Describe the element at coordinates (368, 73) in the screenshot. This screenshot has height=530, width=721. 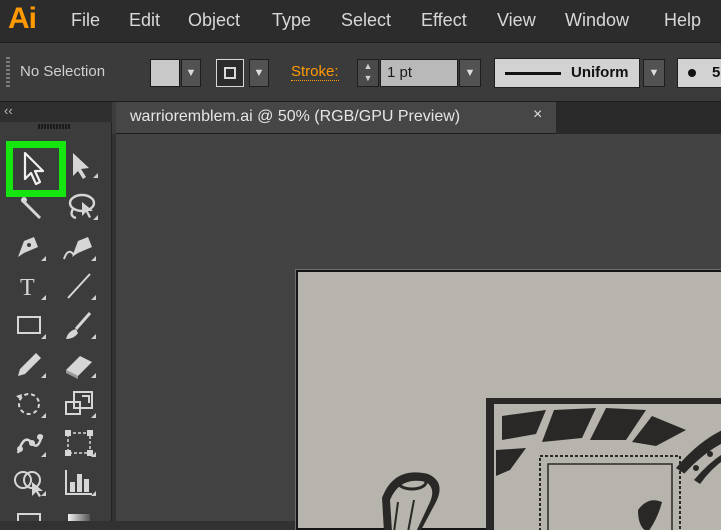
I see `stroke-weight-stepper: ▲ ▼` at that location.